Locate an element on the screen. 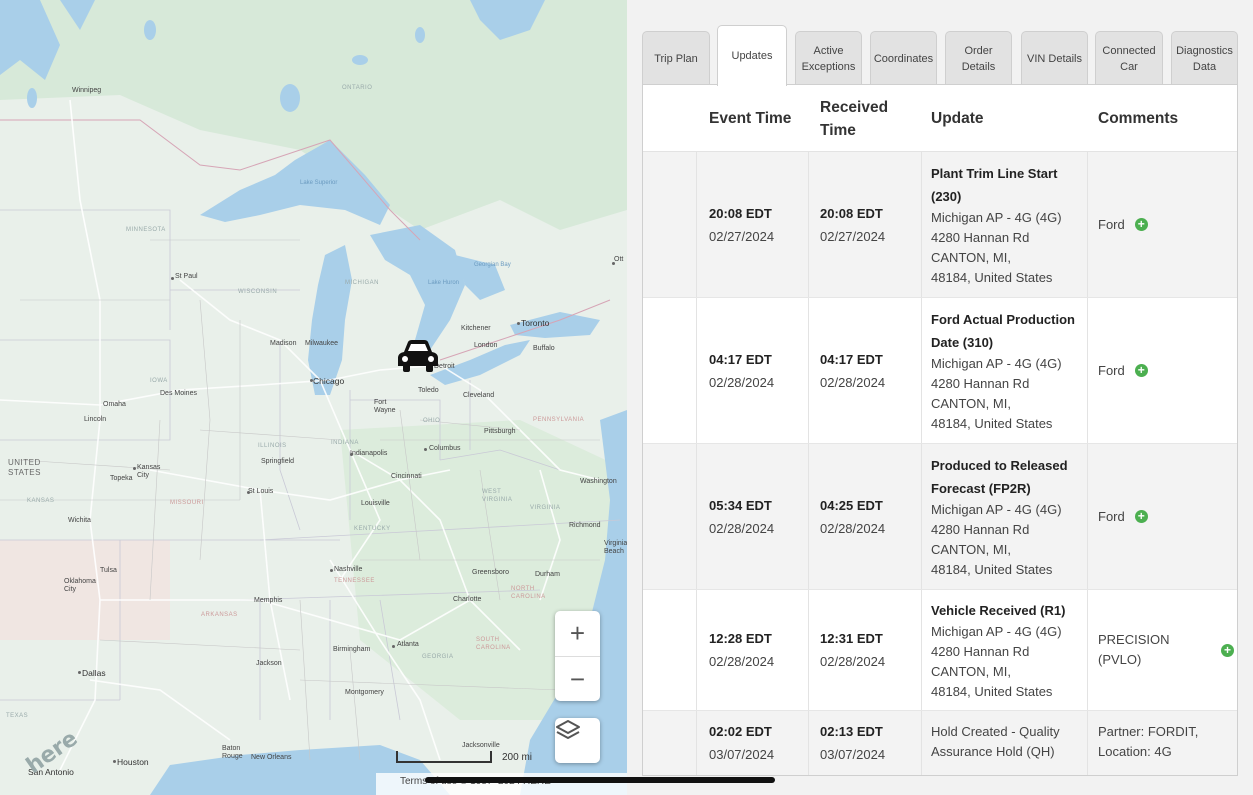 This screenshot has width=1253, height=795. map-label-indiana: INDIANA is located at coordinates (345, 443).